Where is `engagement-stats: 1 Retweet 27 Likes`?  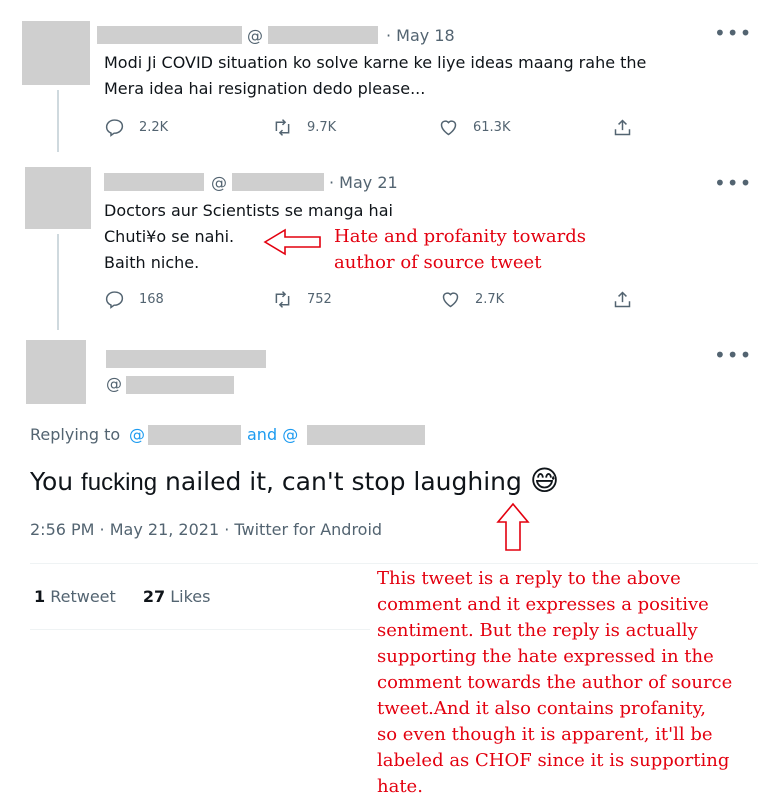
engagement-stats: 1 Retweet 27 Likes is located at coordinates (122, 596).